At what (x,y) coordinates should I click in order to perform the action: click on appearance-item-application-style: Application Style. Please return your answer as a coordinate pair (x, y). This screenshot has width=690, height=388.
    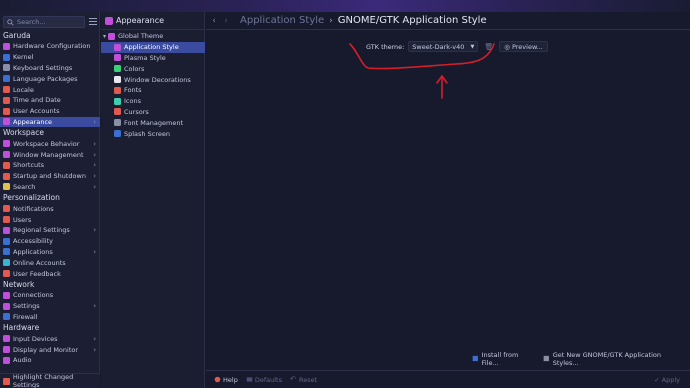
    Looking at the image, I should click on (153, 47).